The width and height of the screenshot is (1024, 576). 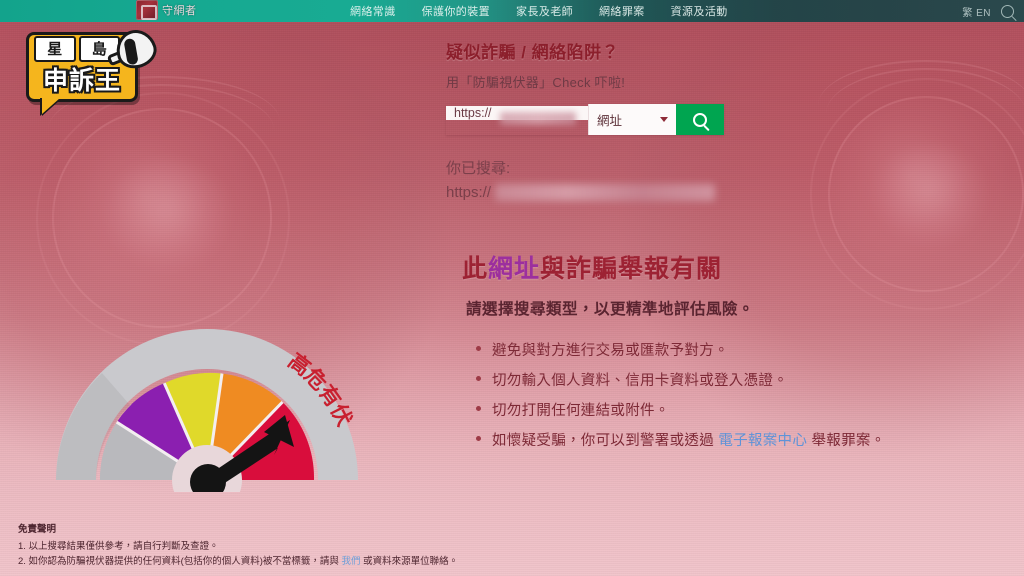 I want to click on scameter-search-bar: 網址, so click(x=585, y=119).